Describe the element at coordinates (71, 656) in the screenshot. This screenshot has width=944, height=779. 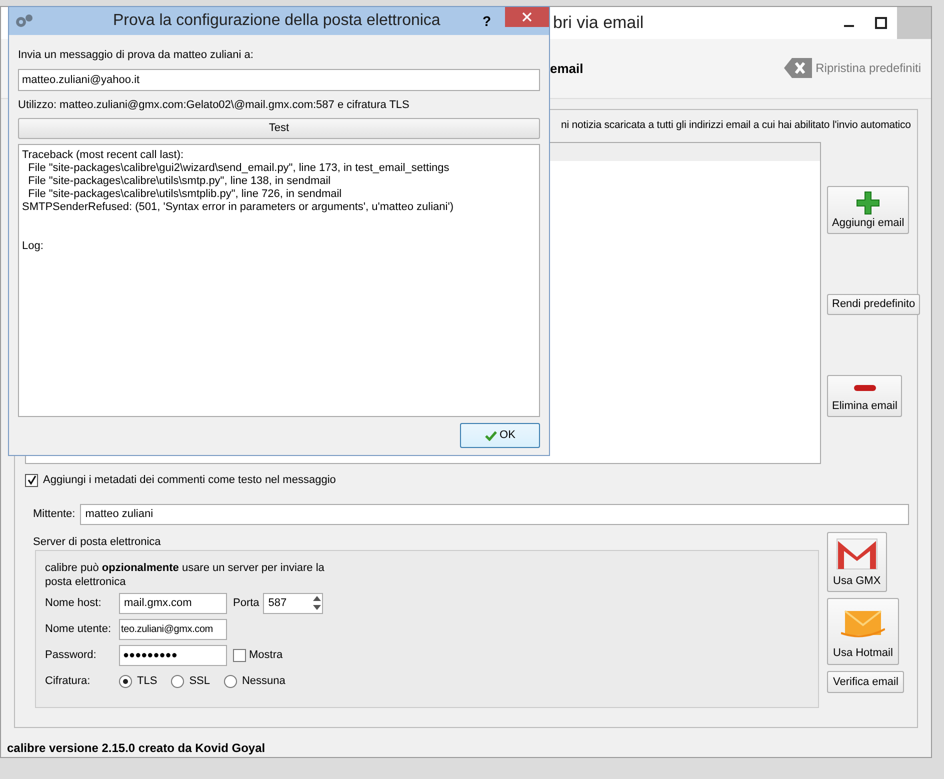
I see `field-label: Password:` at that location.